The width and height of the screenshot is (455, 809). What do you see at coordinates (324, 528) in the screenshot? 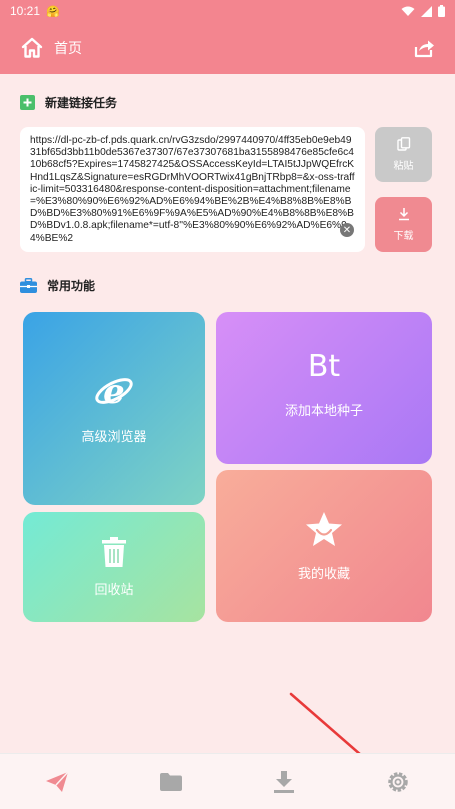
I see `star-icon` at bounding box center [324, 528].